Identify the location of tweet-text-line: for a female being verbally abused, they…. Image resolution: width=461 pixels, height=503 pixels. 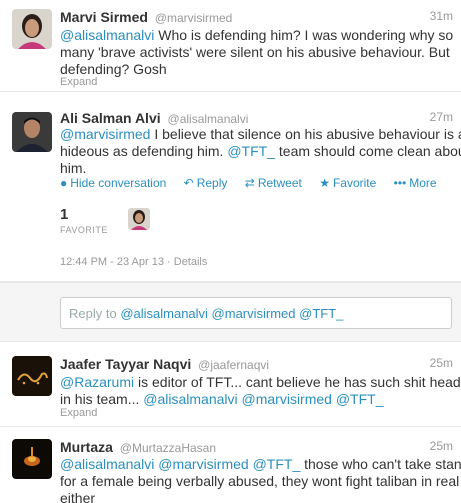
(260, 481).